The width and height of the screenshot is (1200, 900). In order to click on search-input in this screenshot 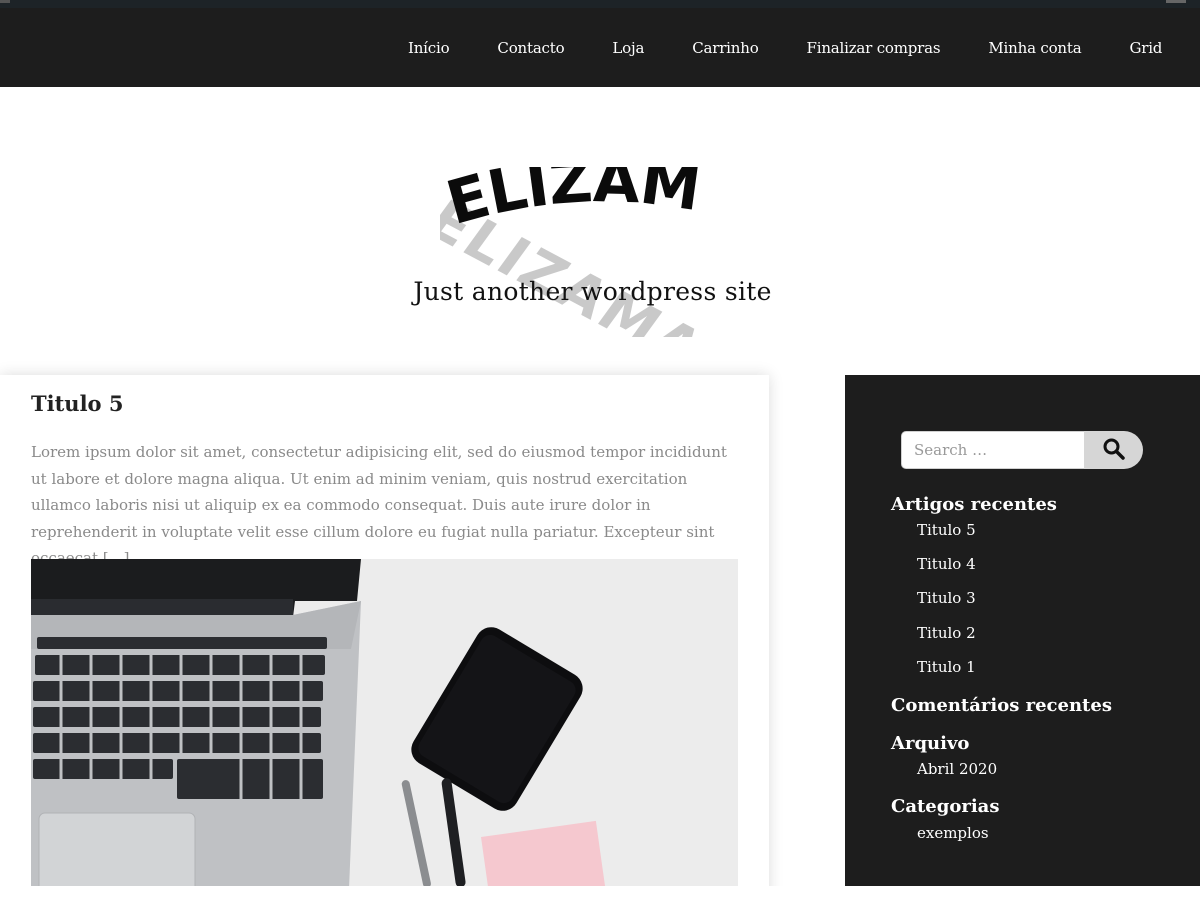, I will do `click(993, 450)`.